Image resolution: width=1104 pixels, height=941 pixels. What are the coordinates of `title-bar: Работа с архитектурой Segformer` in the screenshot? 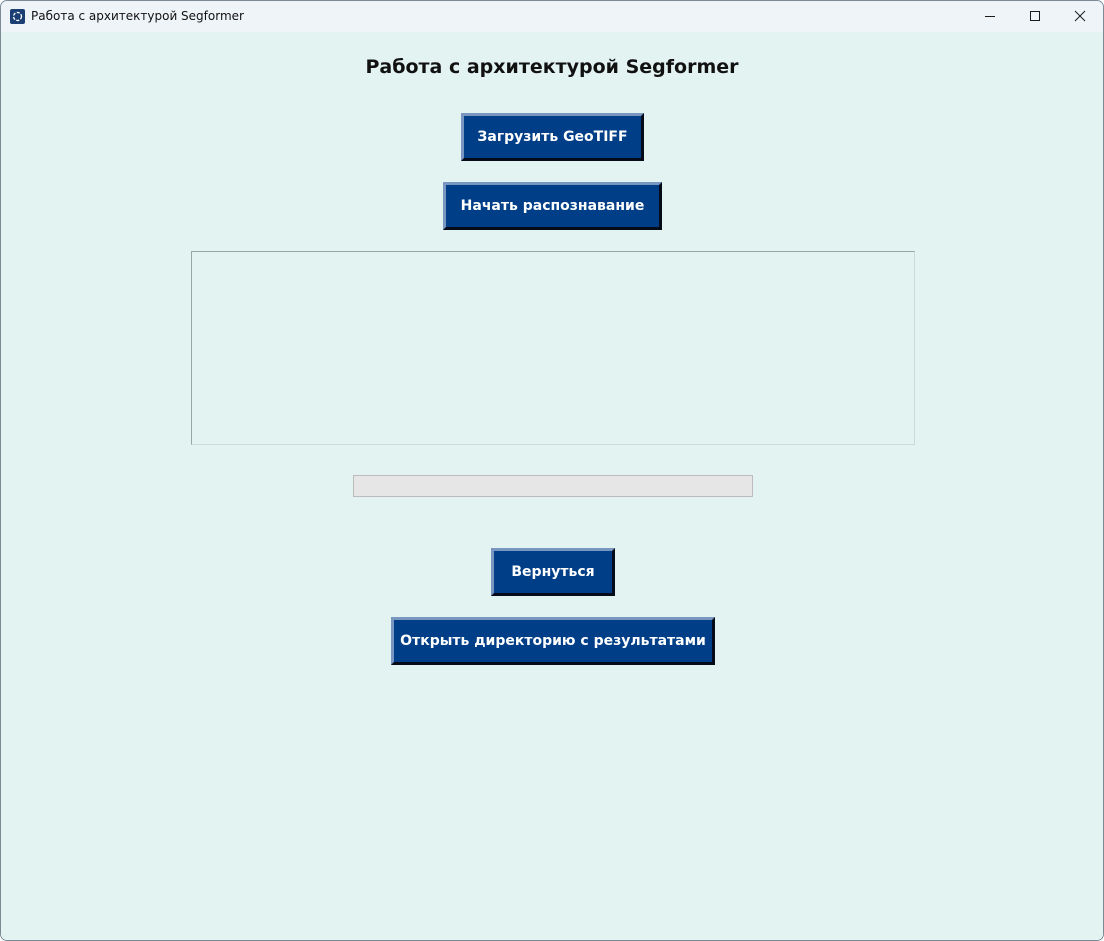 It's located at (552, 16).